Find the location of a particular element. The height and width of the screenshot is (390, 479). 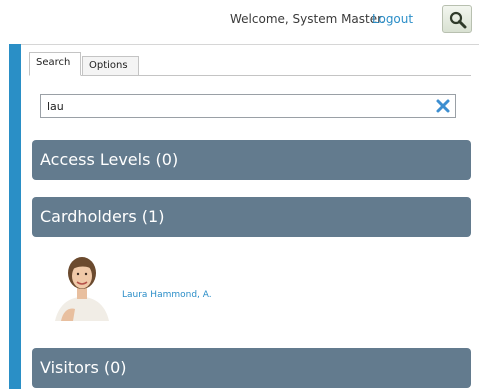

search-input is located at coordinates (237, 106).